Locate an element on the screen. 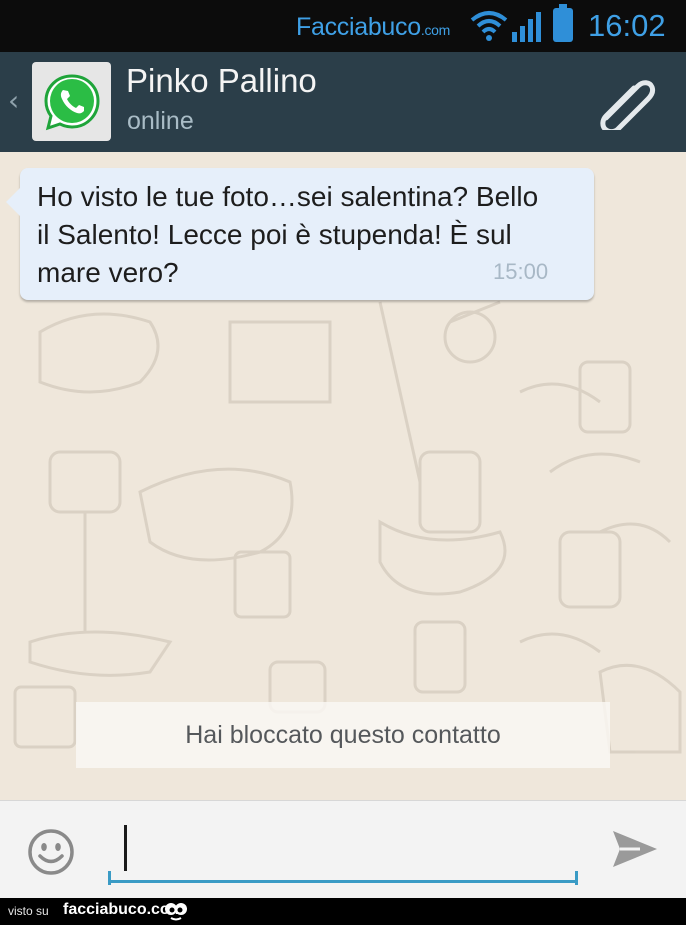  watermark-suffix: .com is located at coordinates (435, 30).